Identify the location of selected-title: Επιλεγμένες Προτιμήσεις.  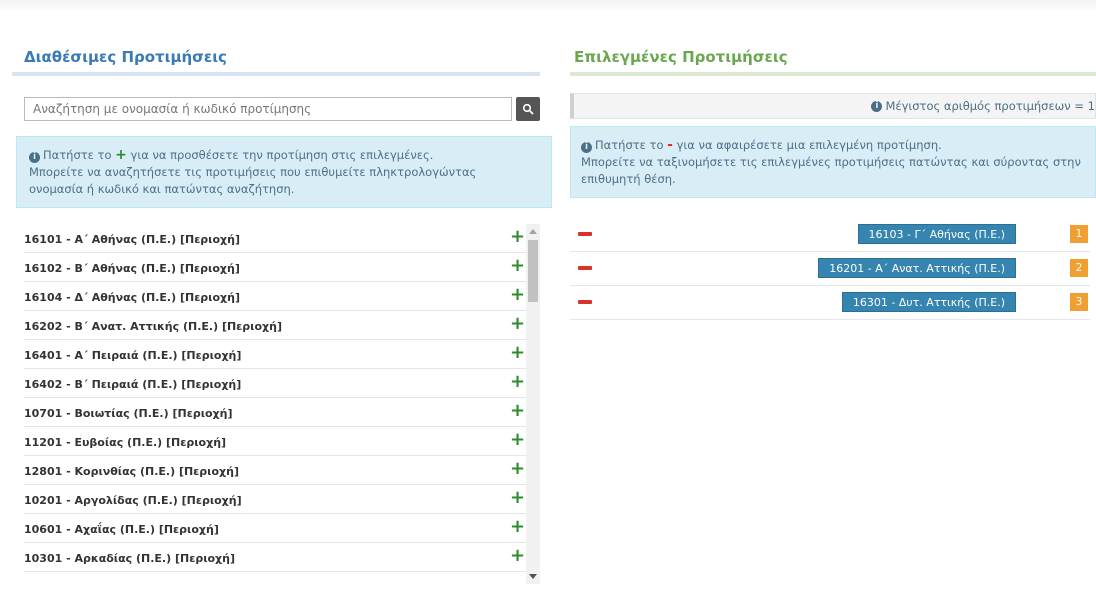
(681, 57).